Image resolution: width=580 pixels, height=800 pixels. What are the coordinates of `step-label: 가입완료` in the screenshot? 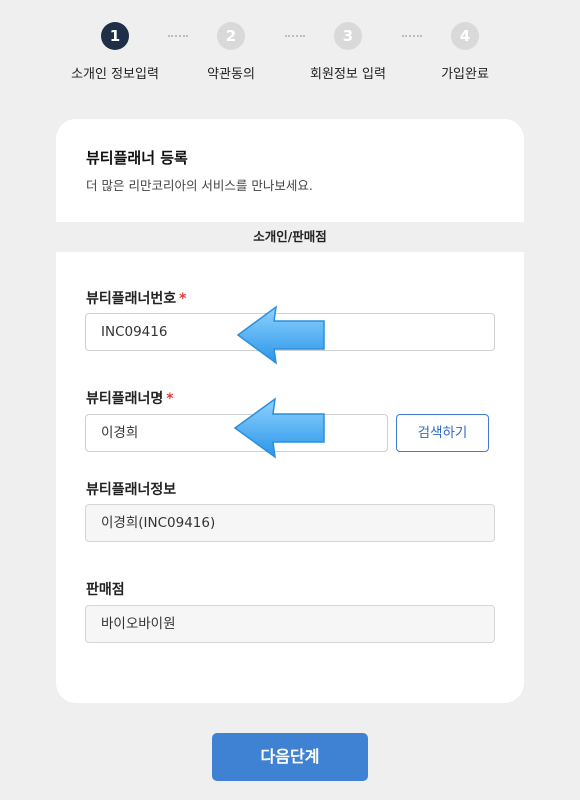 It's located at (465, 74).